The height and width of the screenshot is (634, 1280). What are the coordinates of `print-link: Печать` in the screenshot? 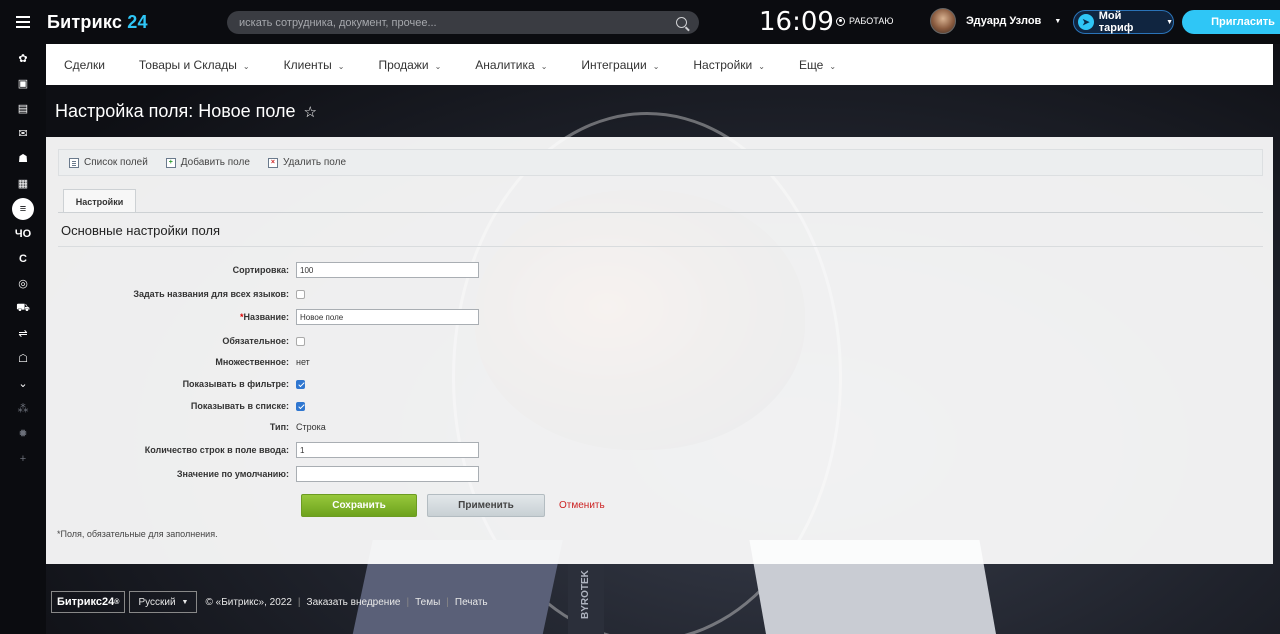 It's located at (471, 602).